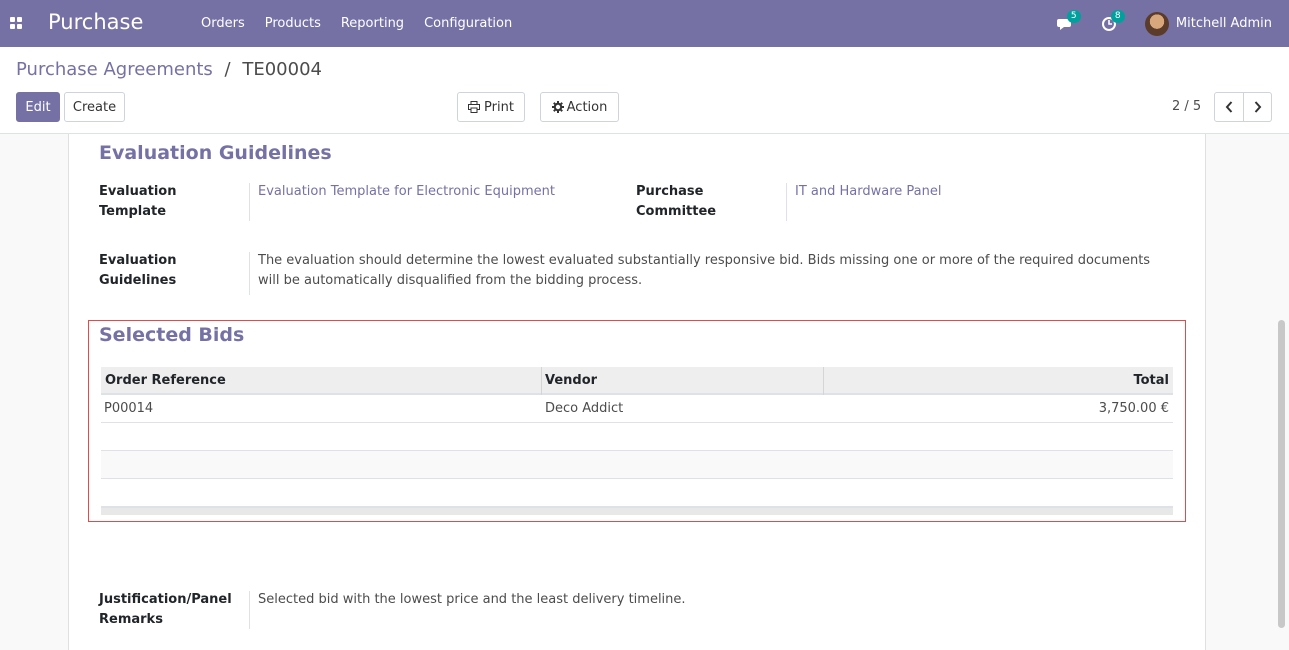  Describe the element at coordinates (114, 69) in the screenshot. I see `breadcrumb-parent: Purchase Agreements` at that location.